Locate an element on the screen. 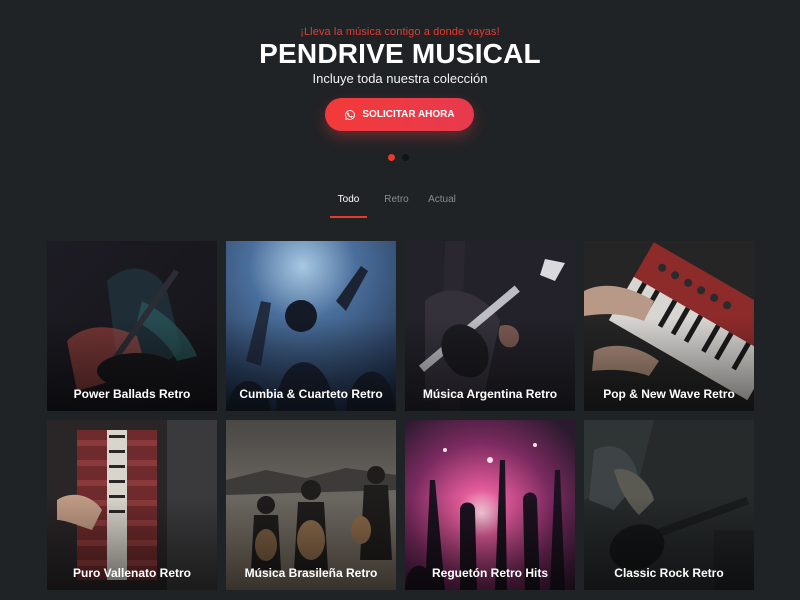  catalog-card-label: Puro Vallenato Retro is located at coordinates (132, 573).